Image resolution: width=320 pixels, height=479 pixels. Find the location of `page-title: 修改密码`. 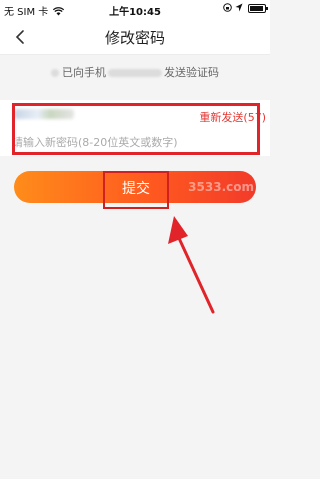

page-title: 修改密码 is located at coordinates (134, 38).